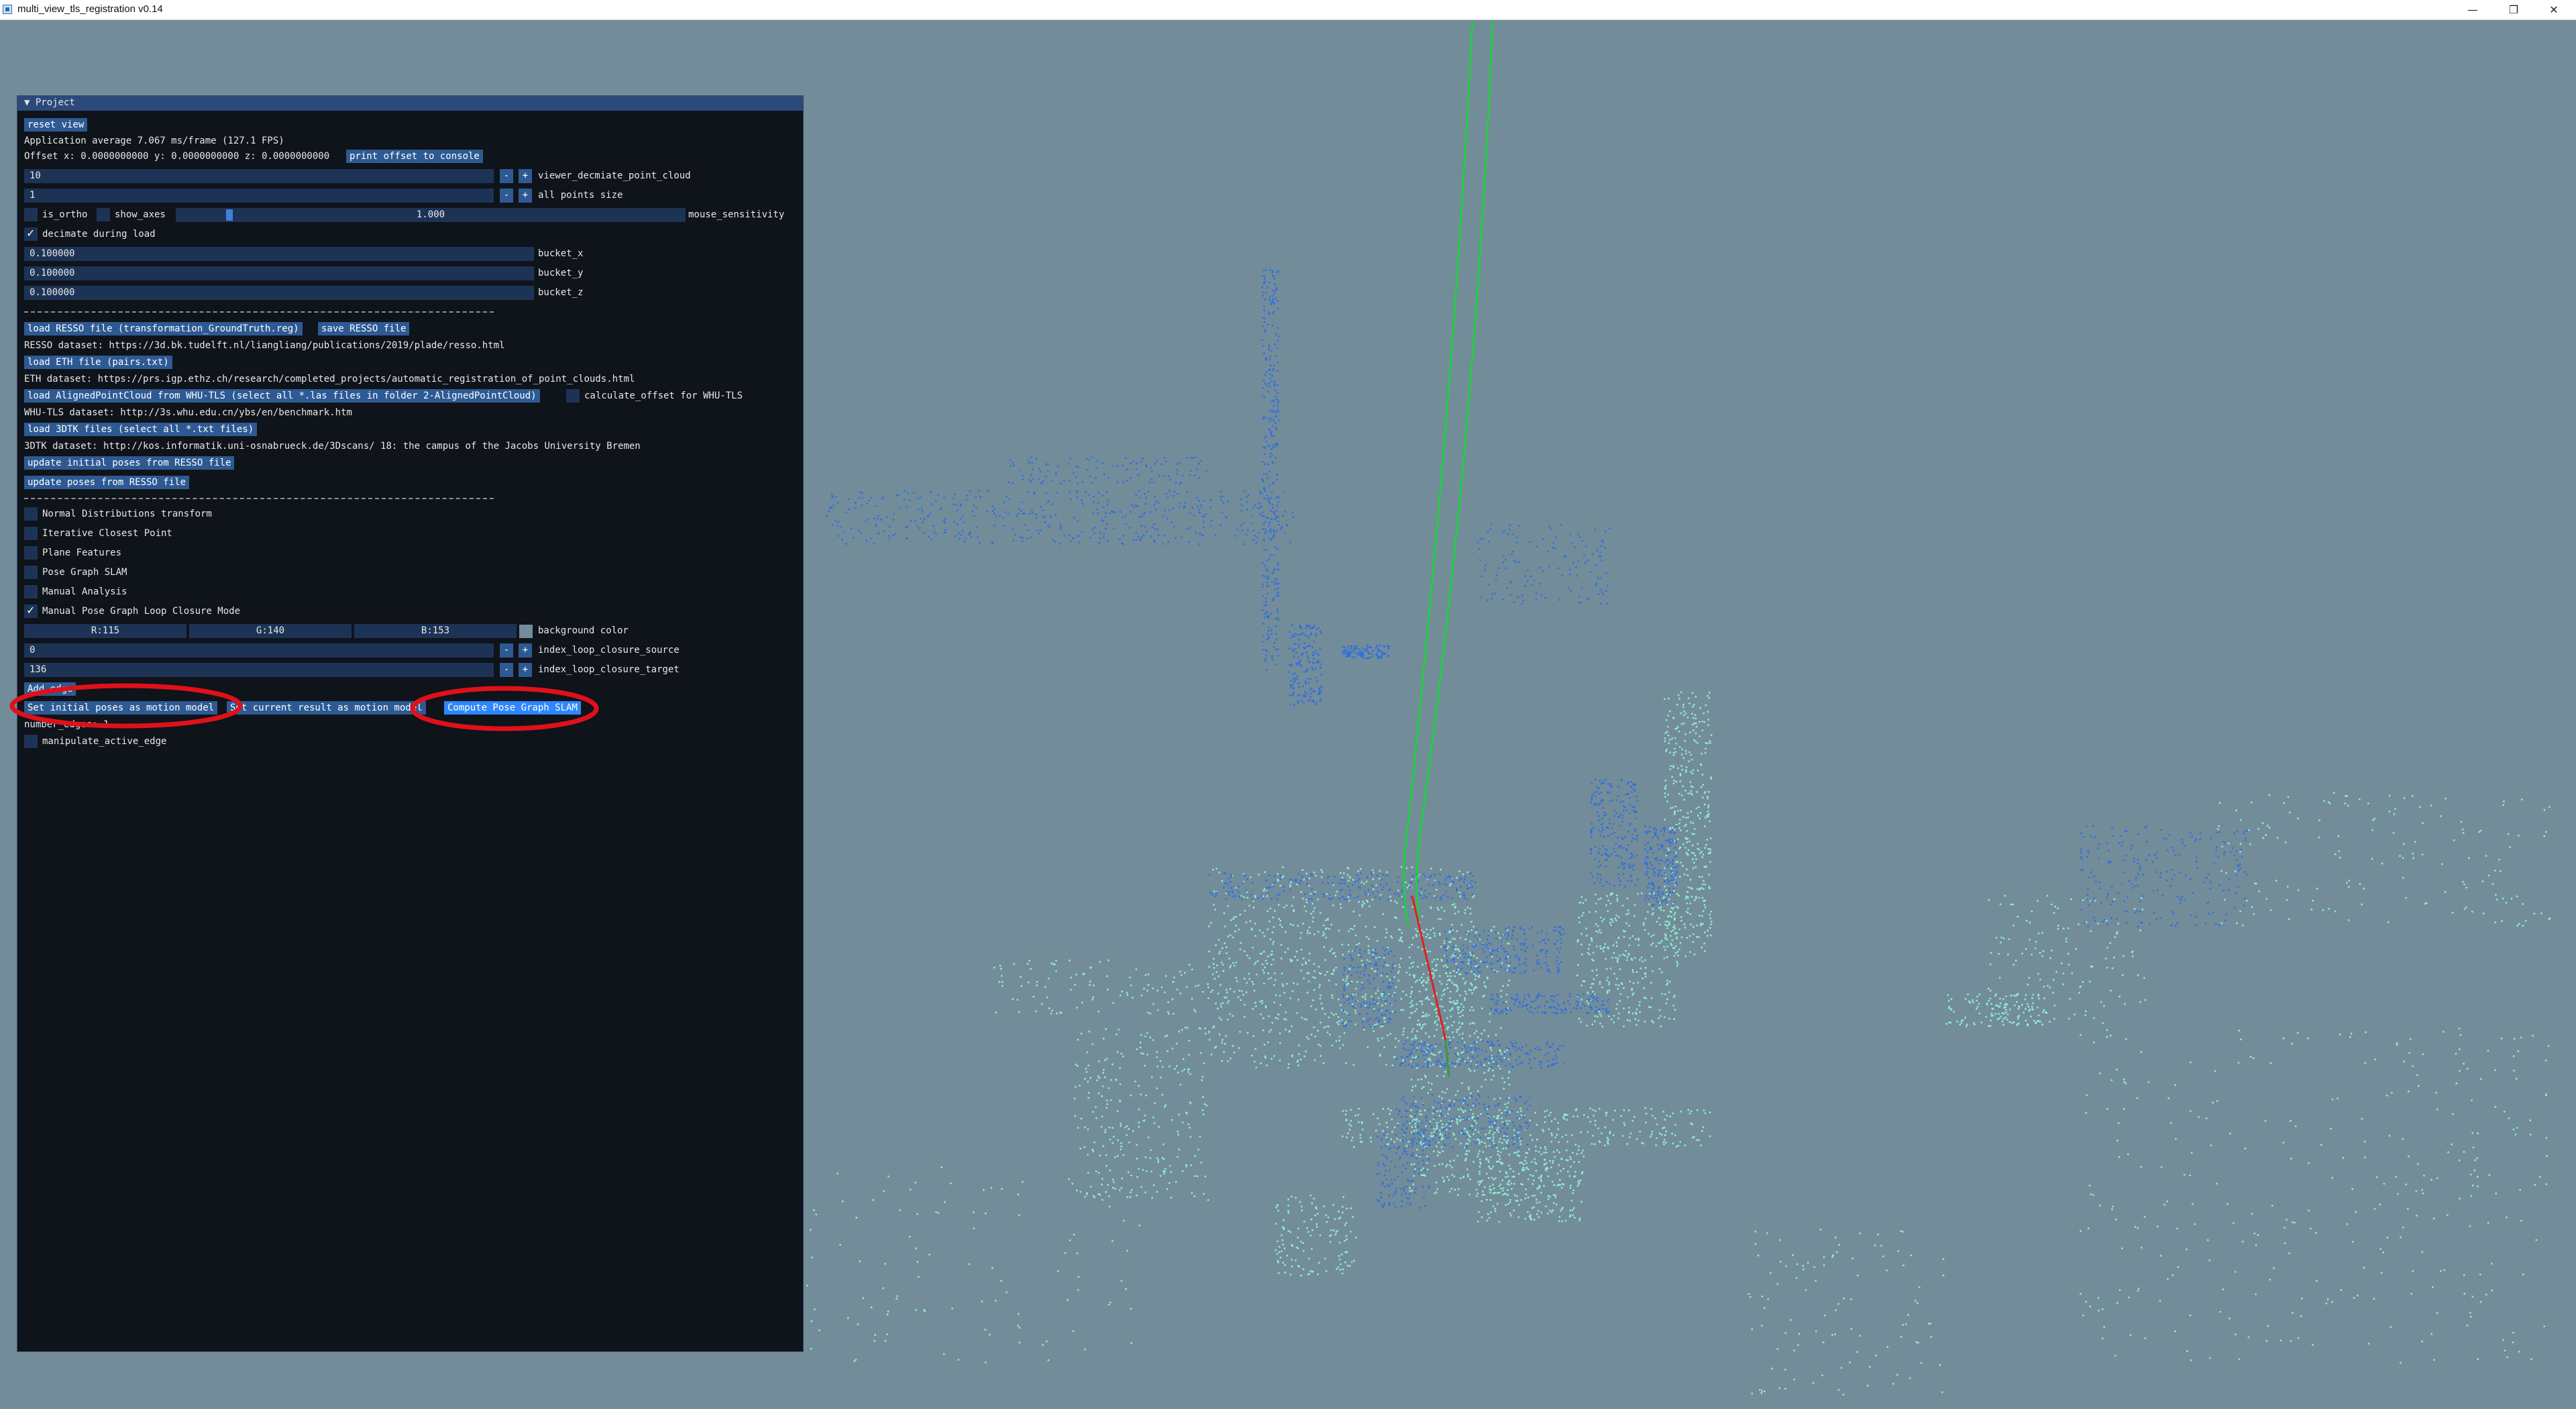 This screenshot has width=2576, height=1409. Describe the element at coordinates (2472, 9) in the screenshot. I see `minimize-button: —` at that location.